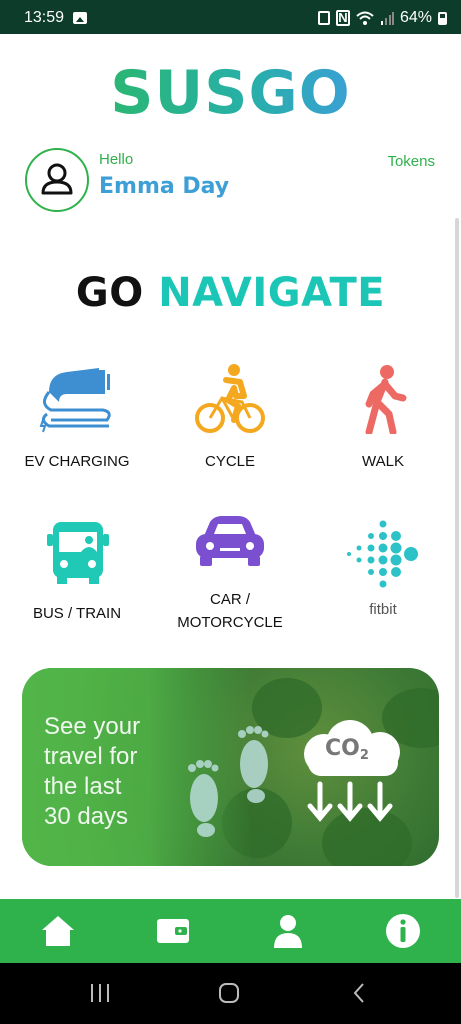 This screenshot has height=1024, width=461. I want to click on tokens-link: Tokens, so click(411, 161).